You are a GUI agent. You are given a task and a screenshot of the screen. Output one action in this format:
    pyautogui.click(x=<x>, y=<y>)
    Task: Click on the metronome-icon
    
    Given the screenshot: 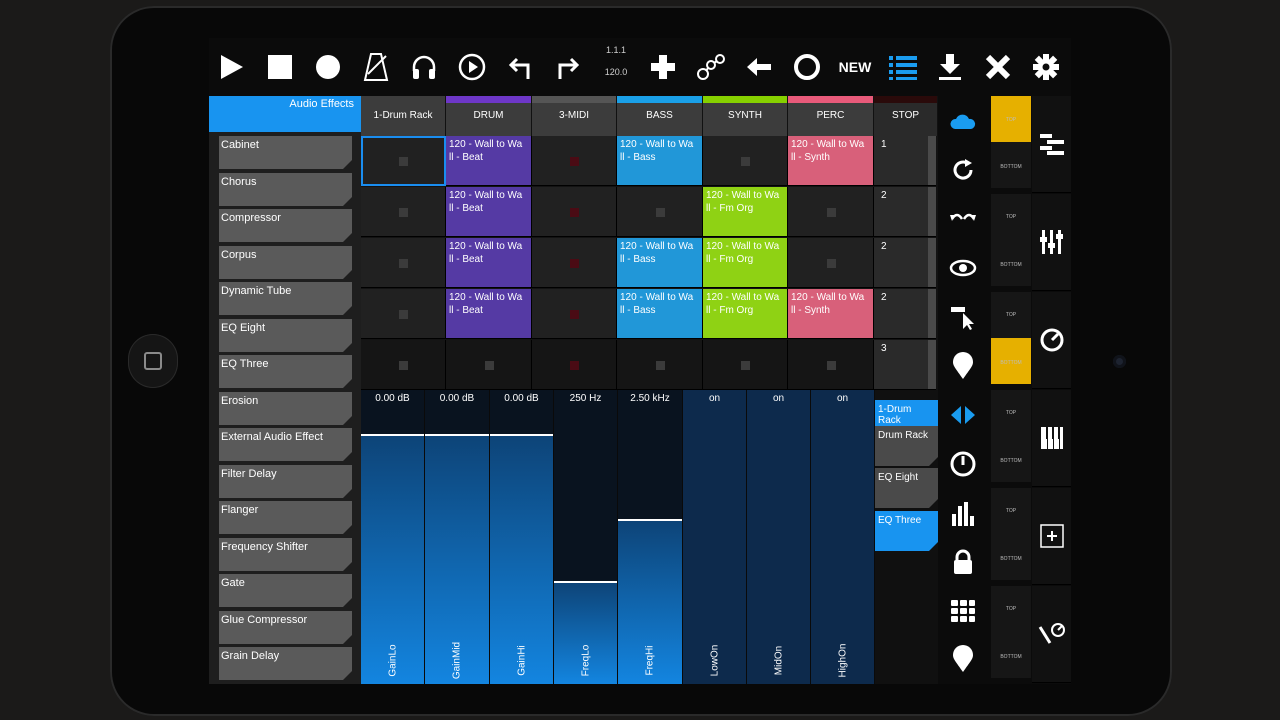 What is the action you would take?
    pyautogui.click(x=376, y=67)
    